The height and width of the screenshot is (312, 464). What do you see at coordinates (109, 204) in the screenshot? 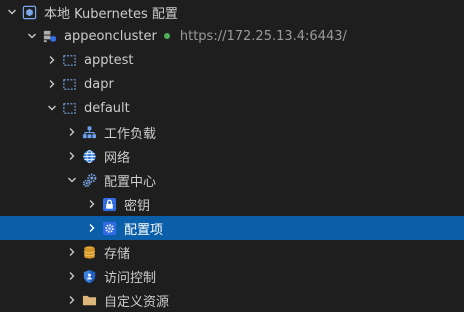
I see `lock-icon` at bounding box center [109, 204].